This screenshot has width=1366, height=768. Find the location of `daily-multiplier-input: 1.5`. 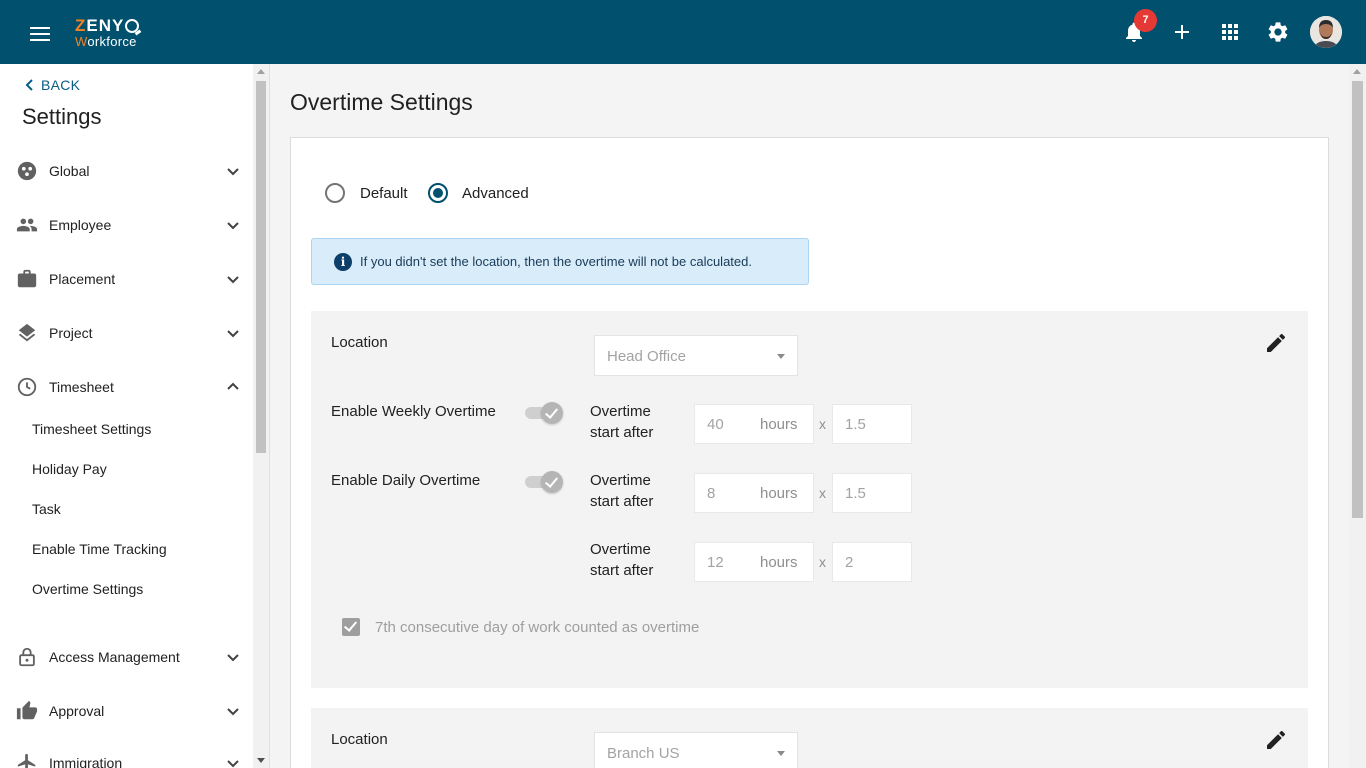

daily-multiplier-input: 1.5 is located at coordinates (872, 493).